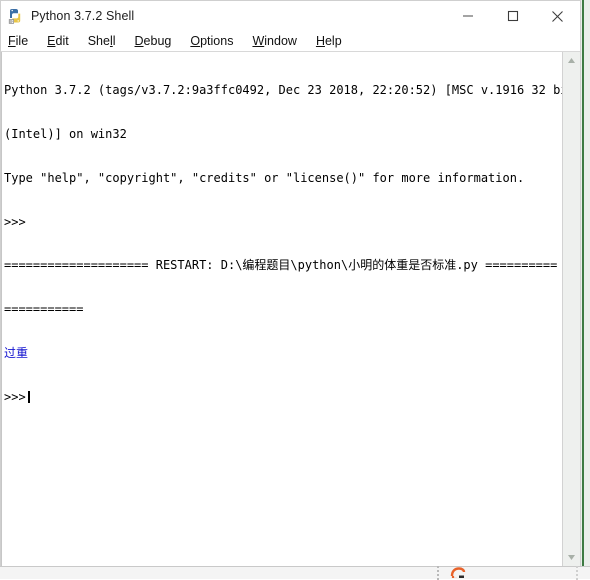  What do you see at coordinates (16, 352) in the screenshot?
I see `console-output-line: 过重` at bounding box center [16, 352].